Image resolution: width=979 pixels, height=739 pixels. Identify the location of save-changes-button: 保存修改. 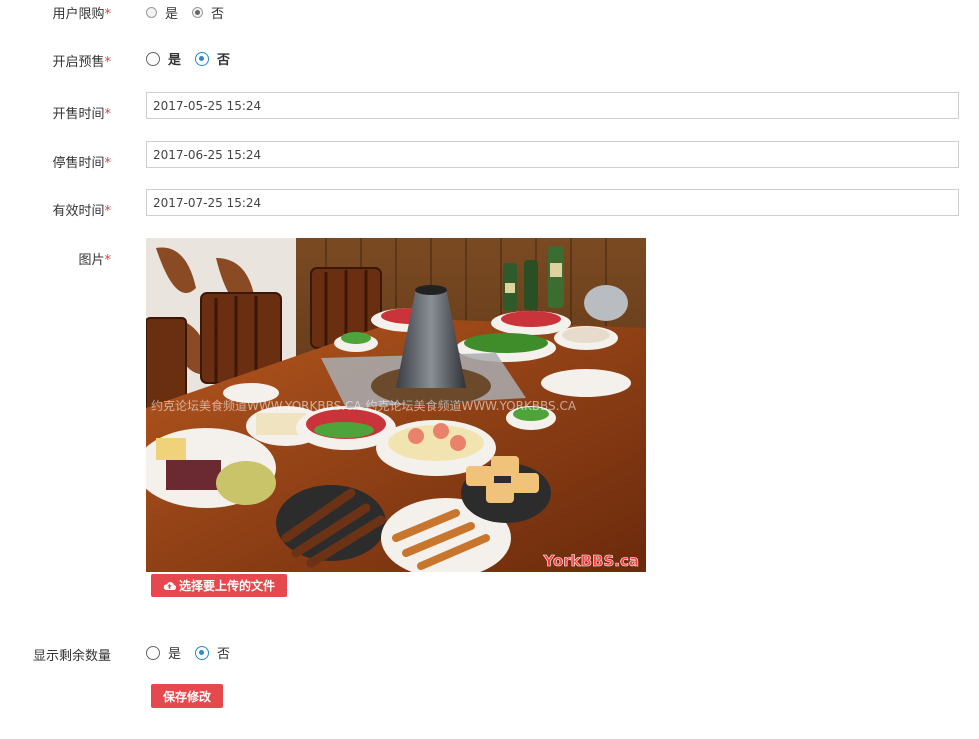
(187, 696).